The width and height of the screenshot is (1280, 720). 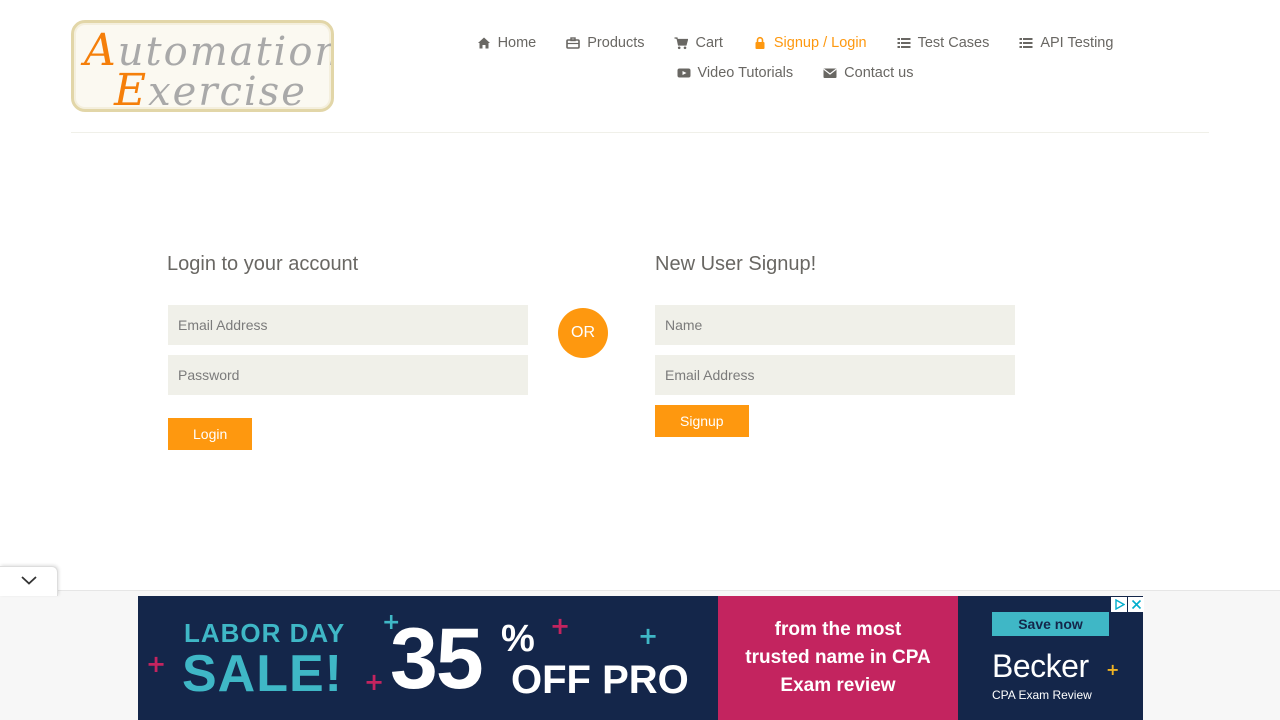 What do you see at coordinates (1077, 43) in the screenshot?
I see `nav-label-api-testing: API Testing` at bounding box center [1077, 43].